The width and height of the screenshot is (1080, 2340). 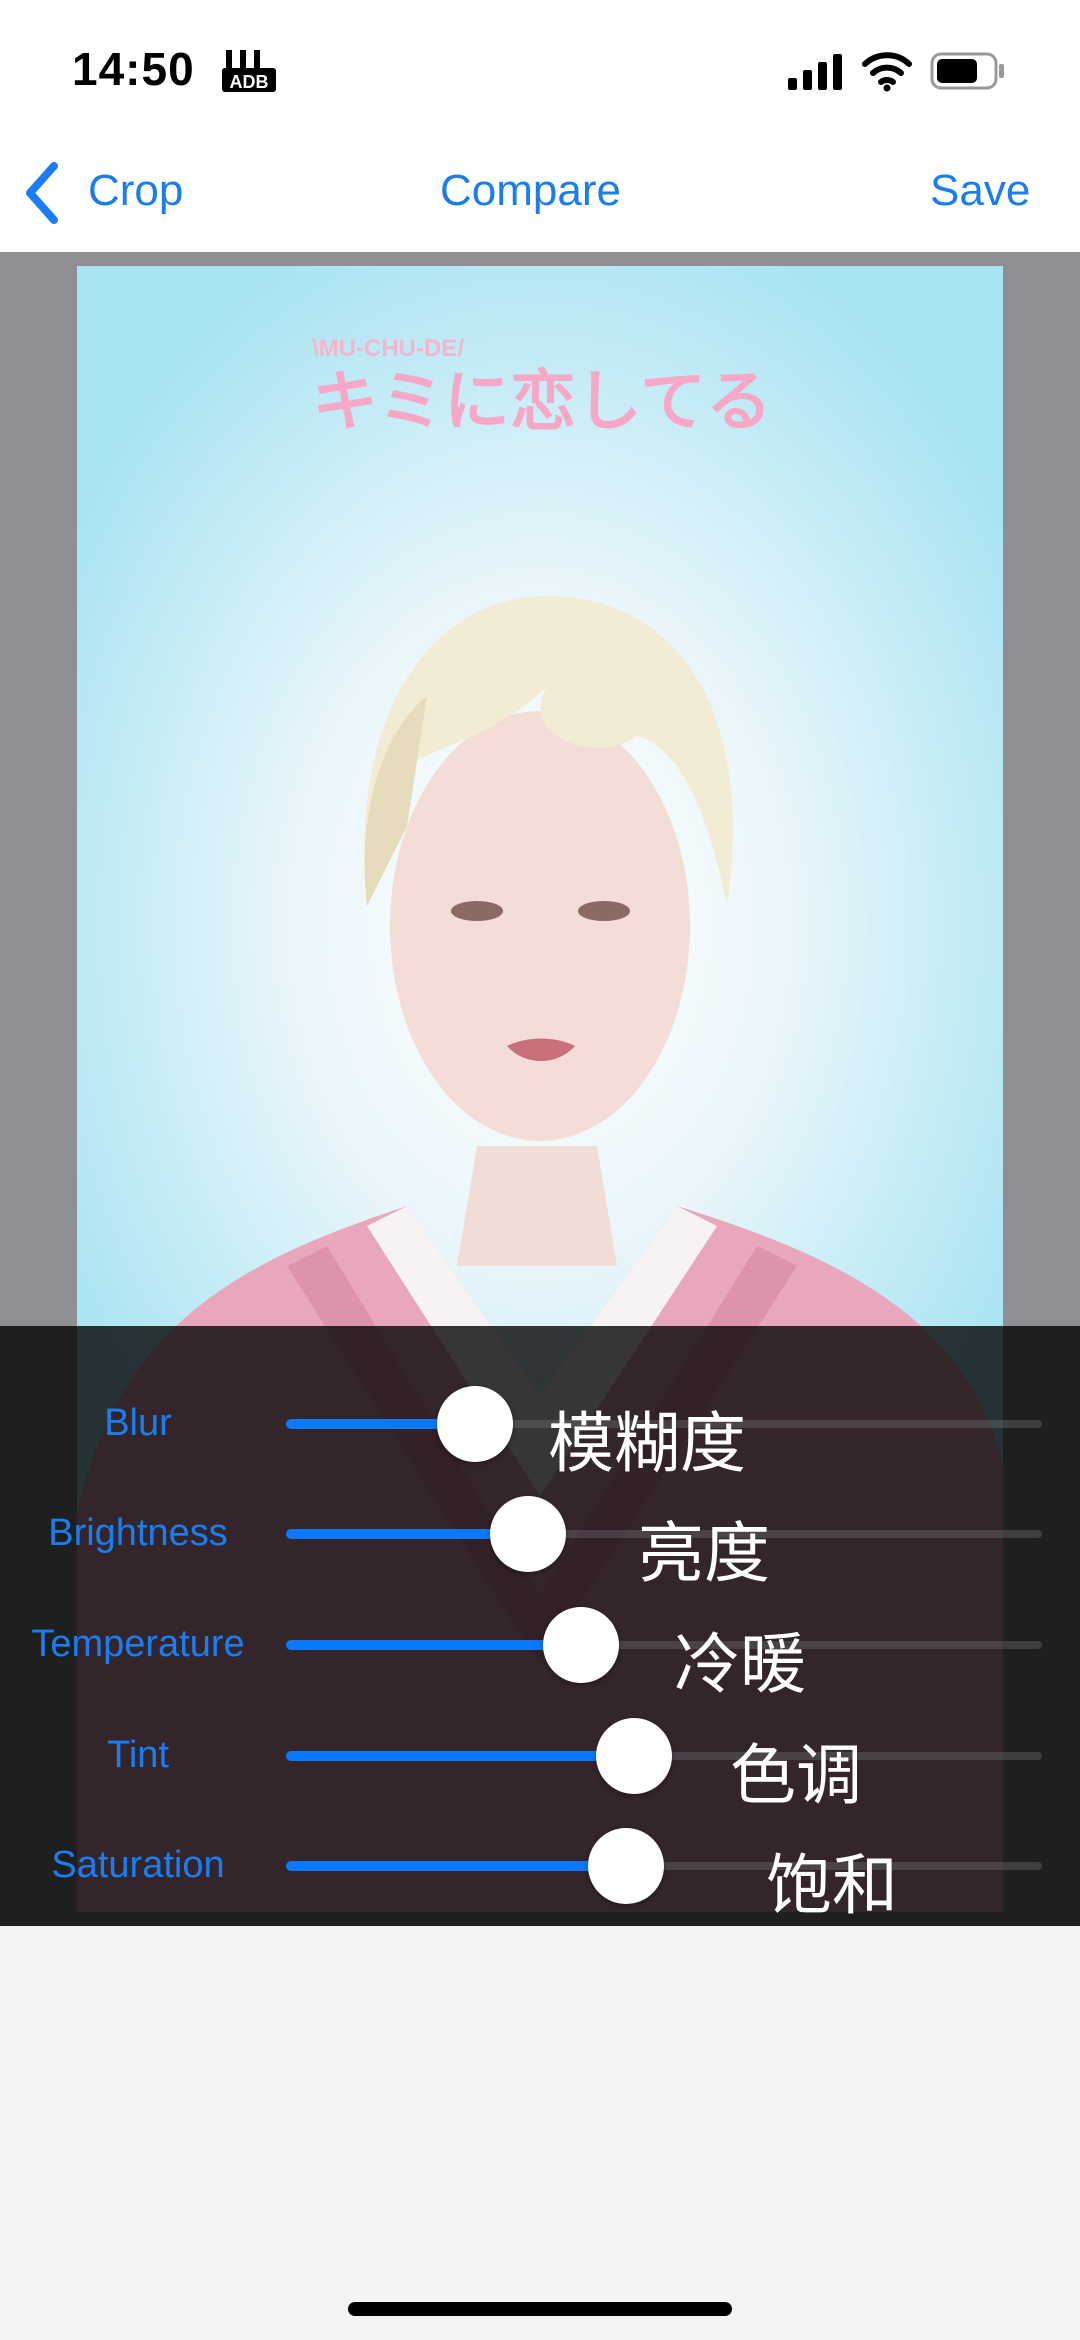 What do you see at coordinates (530, 191) in the screenshot?
I see `compare-button: Compare` at bounding box center [530, 191].